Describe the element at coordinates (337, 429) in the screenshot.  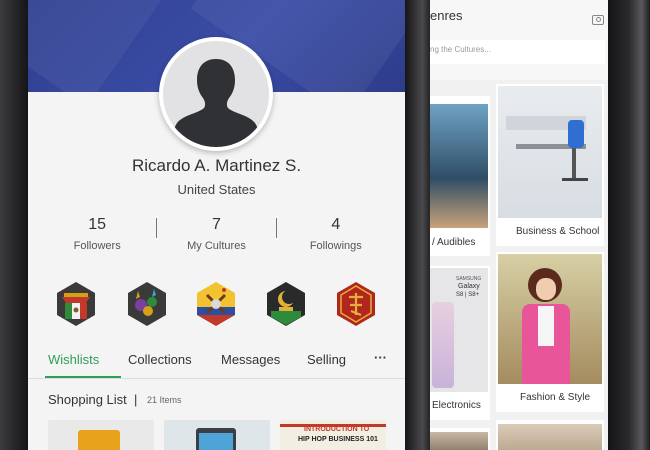
I see `book-title-line-1: INTRODUCTION TO` at that location.